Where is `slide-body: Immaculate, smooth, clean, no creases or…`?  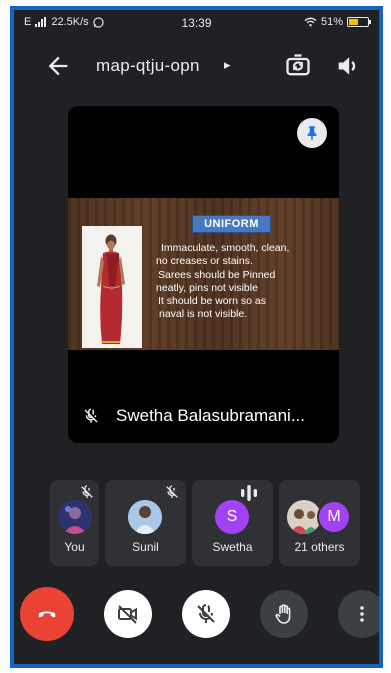
slide-body: Immaculate, smooth, clean, no creases or… is located at coordinates (246, 282).